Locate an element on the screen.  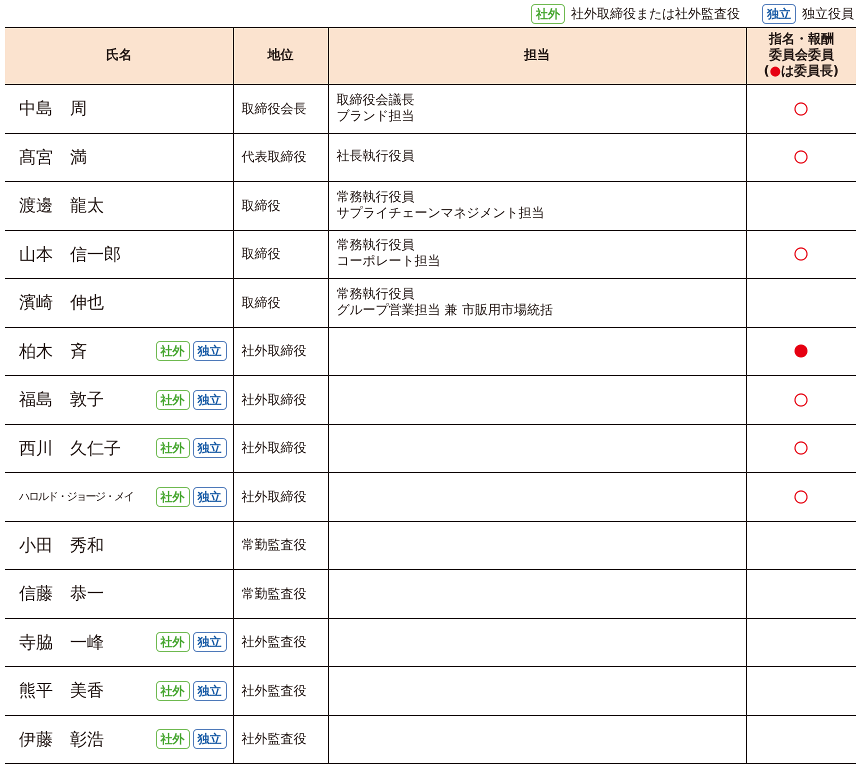
legend-label: 独立役員 is located at coordinates (828, 14).